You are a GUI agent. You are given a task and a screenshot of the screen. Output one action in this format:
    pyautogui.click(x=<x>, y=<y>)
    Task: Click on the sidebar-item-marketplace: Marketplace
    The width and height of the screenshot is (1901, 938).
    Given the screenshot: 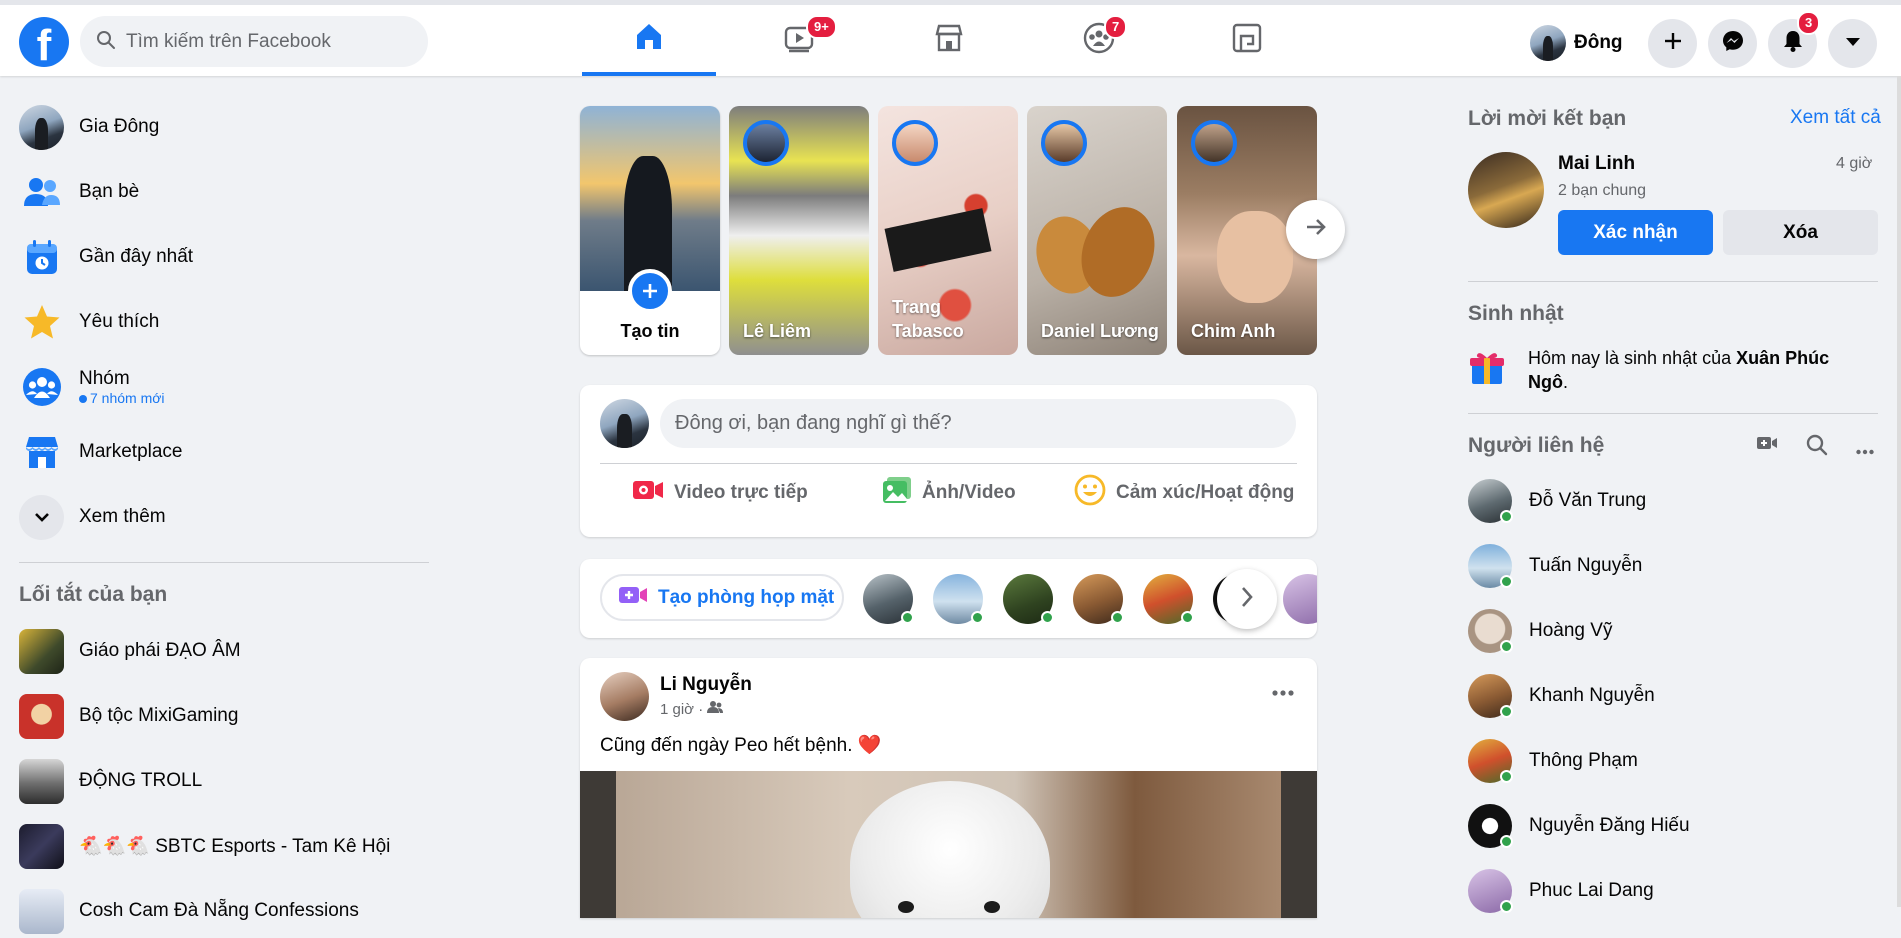 What is the action you would take?
    pyautogui.click(x=224, y=452)
    